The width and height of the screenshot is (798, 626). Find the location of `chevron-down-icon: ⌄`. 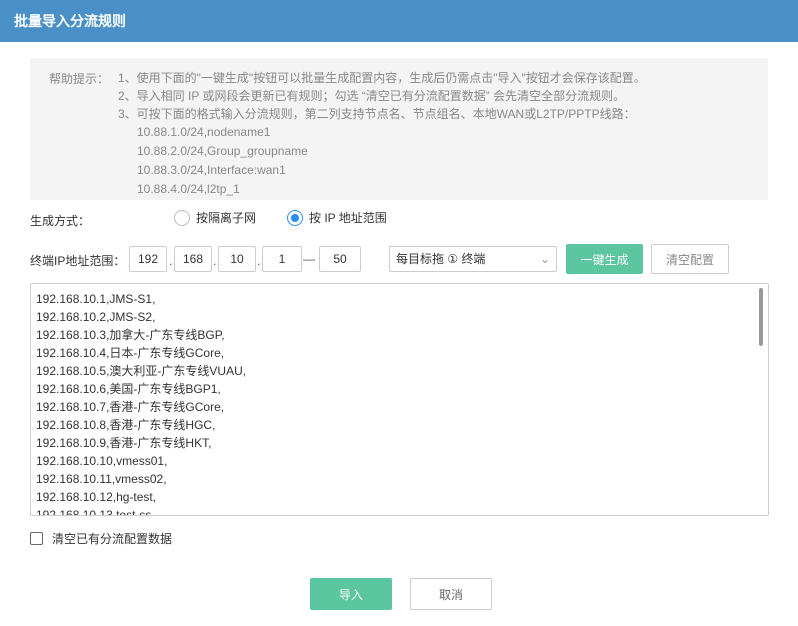

chevron-down-icon: ⌄ is located at coordinates (544, 259).